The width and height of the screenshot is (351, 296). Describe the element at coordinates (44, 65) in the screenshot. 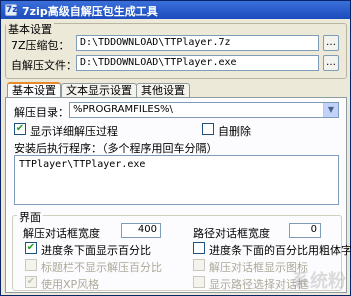

I see `sfx-label: 自解压文件：` at that location.